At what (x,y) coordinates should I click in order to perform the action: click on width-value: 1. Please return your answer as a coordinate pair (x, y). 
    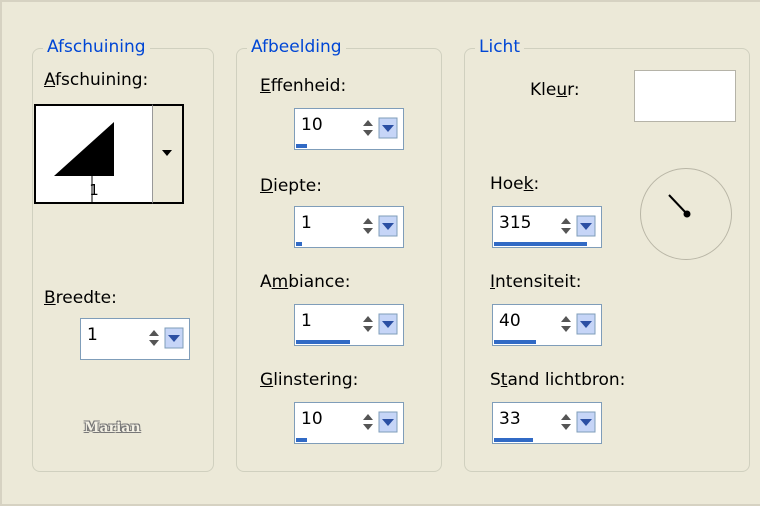
    Looking at the image, I should click on (92, 335).